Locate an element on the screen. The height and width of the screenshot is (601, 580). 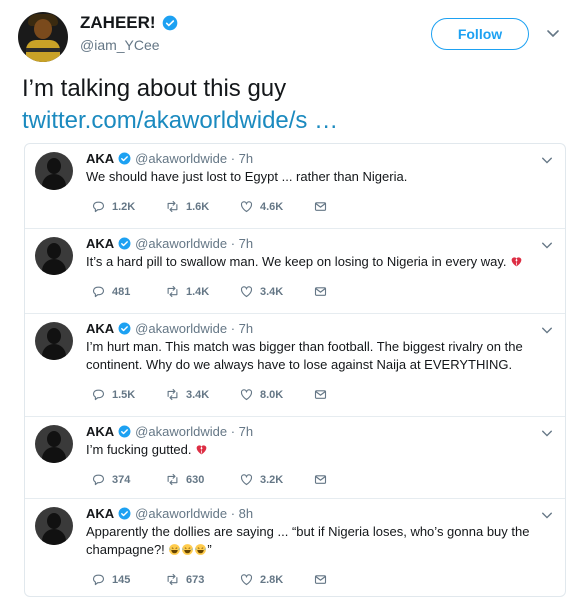
reply-action: 481 is located at coordinates (128, 291).